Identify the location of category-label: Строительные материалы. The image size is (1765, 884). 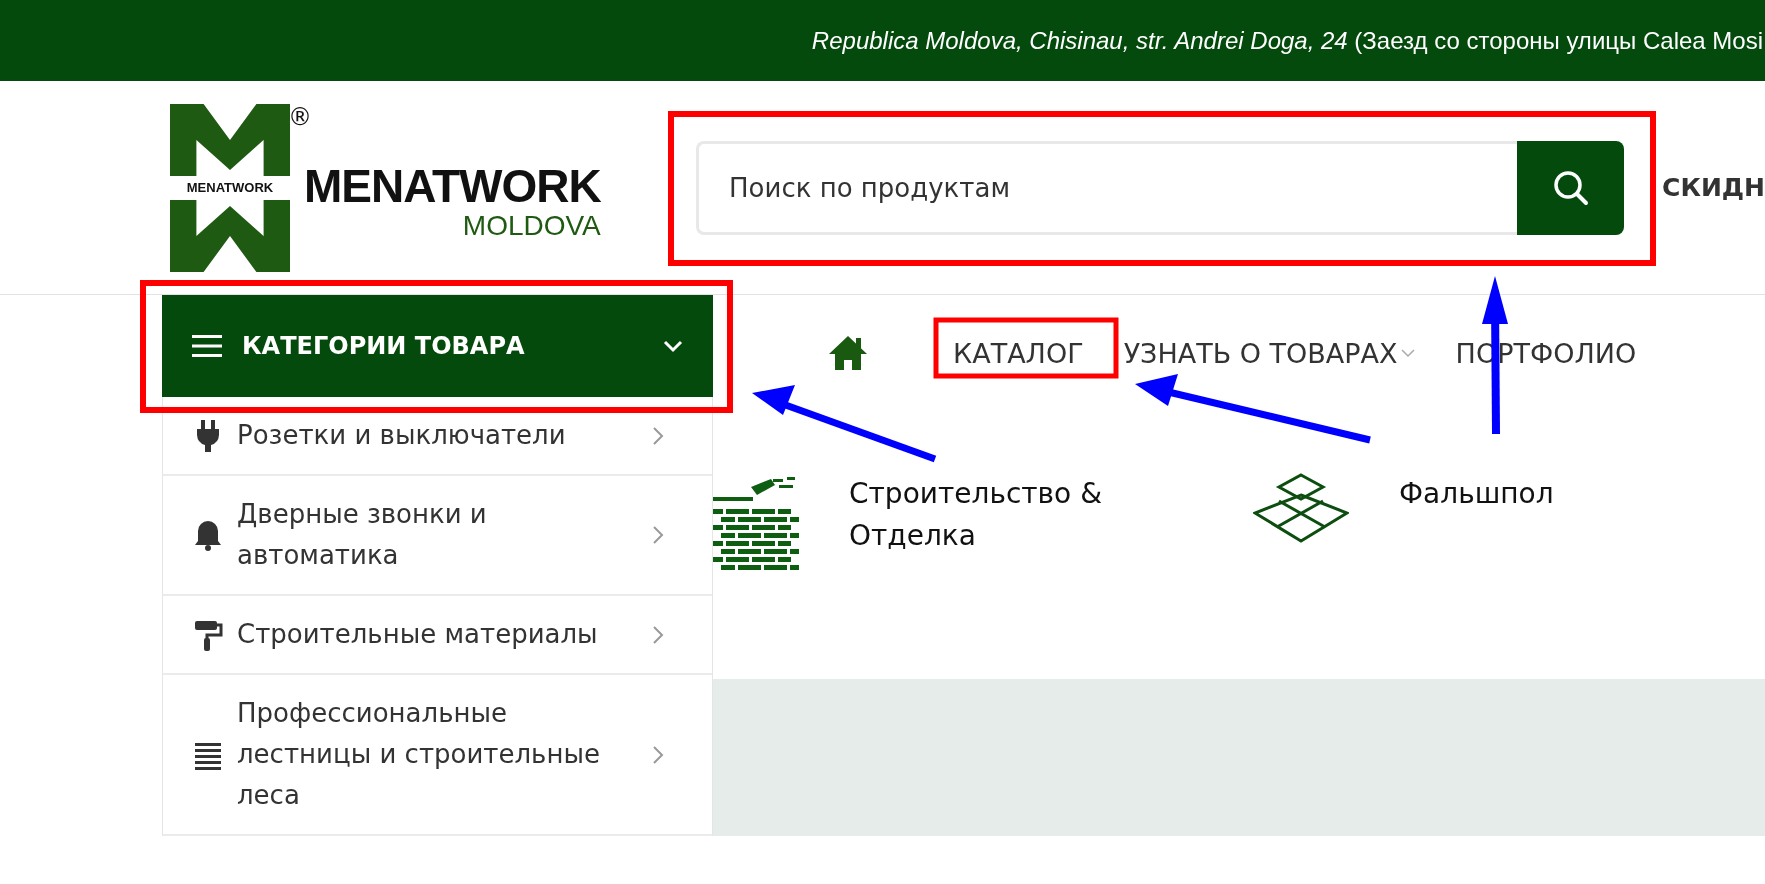
(418, 634).